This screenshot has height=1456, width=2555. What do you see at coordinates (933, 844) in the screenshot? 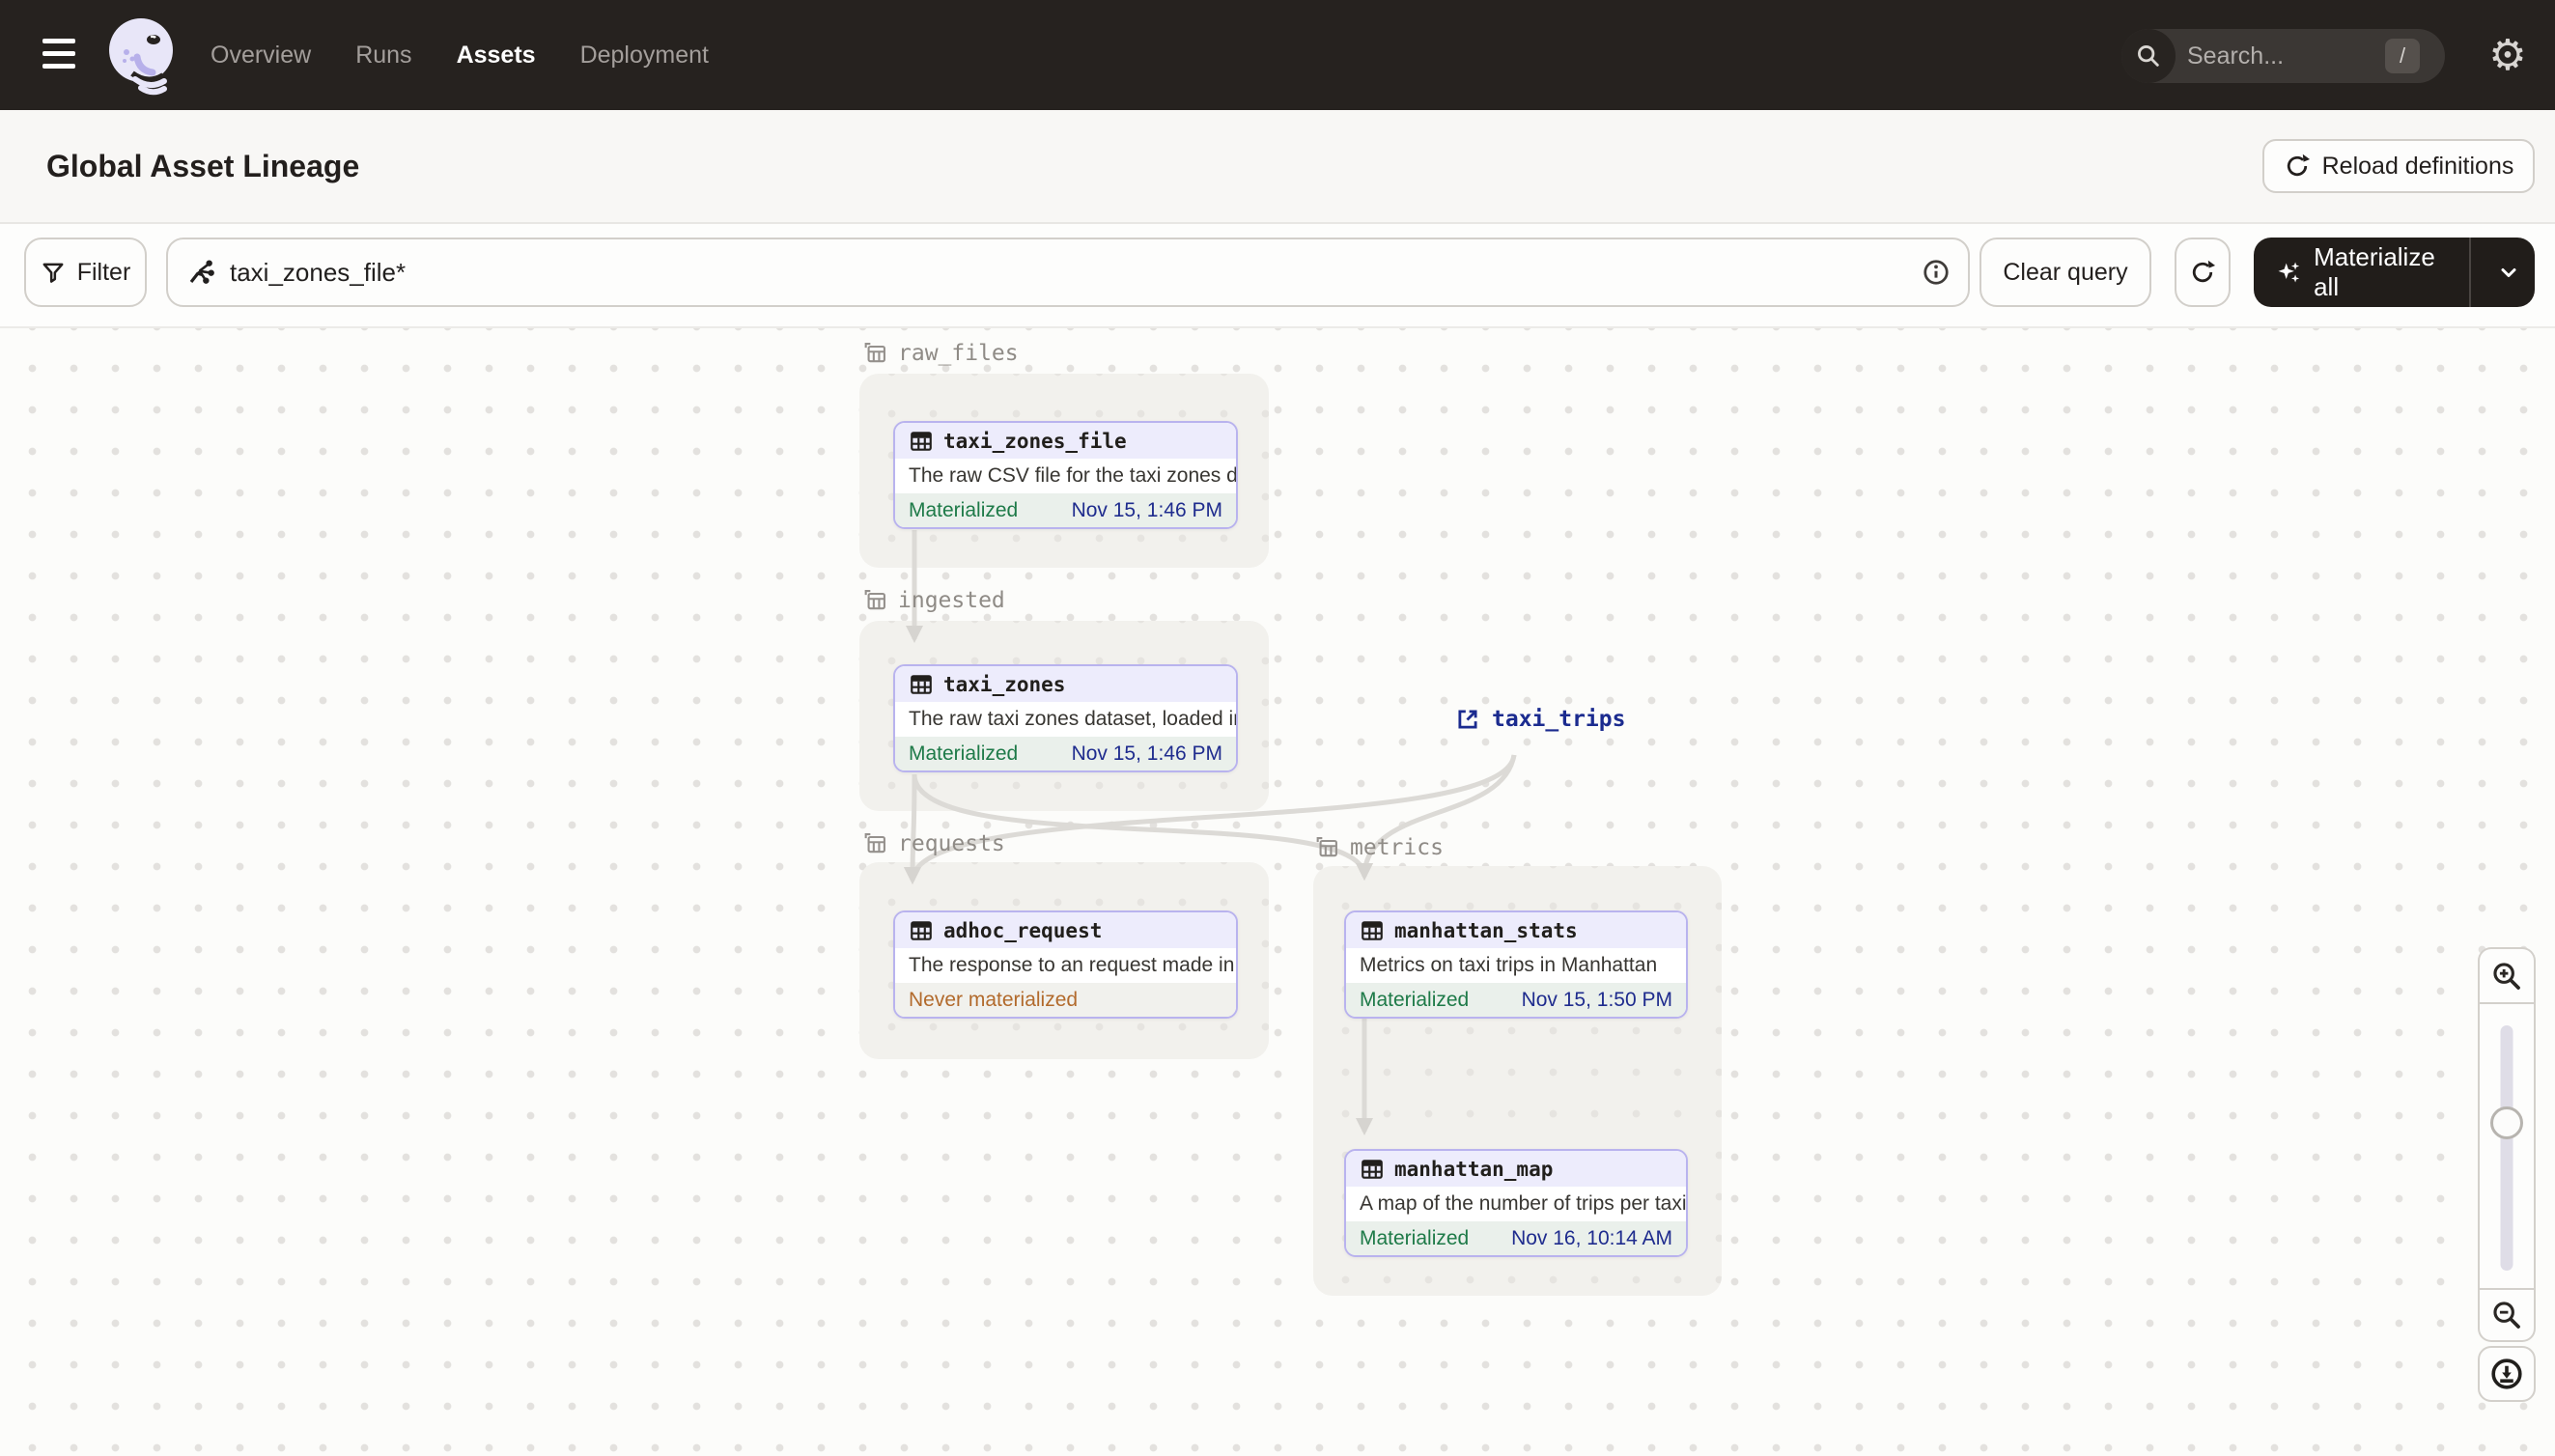
I see `group-label-requests: requests` at bounding box center [933, 844].